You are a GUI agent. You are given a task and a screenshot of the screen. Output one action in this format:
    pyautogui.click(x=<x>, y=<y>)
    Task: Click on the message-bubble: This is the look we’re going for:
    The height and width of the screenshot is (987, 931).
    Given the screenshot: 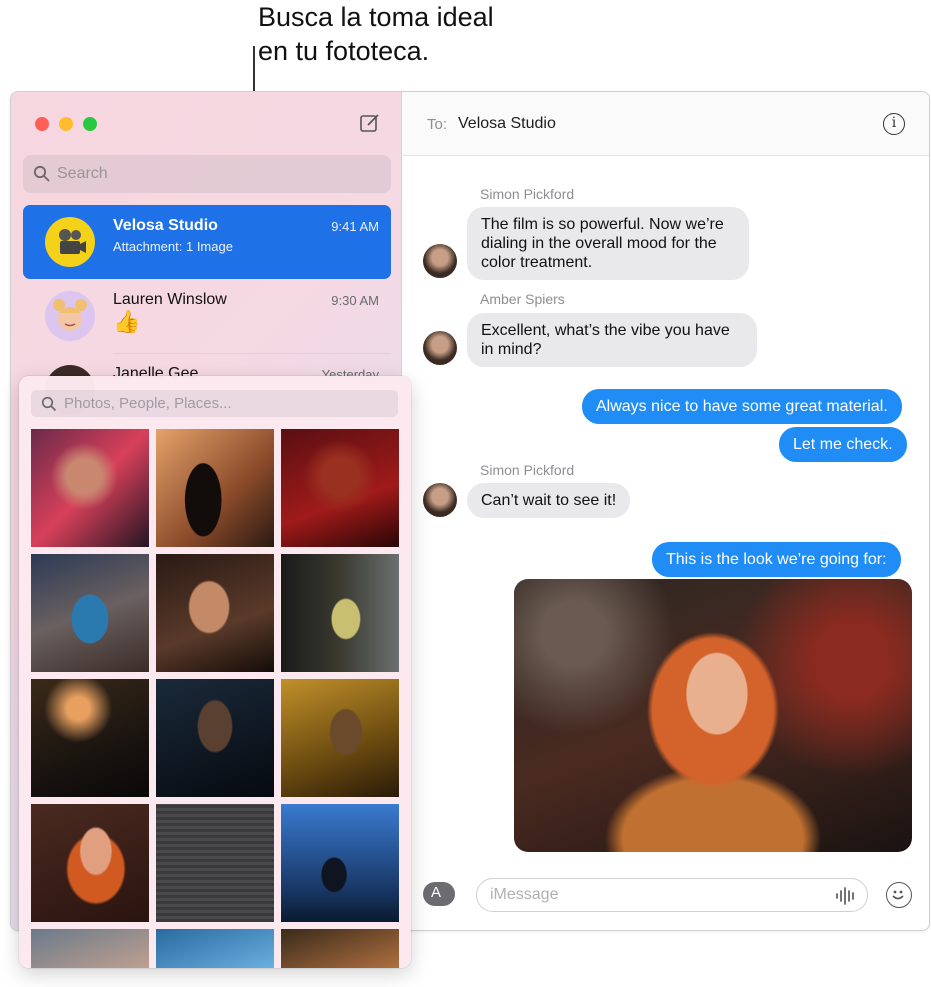 What is the action you would take?
    pyautogui.click(x=776, y=559)
    